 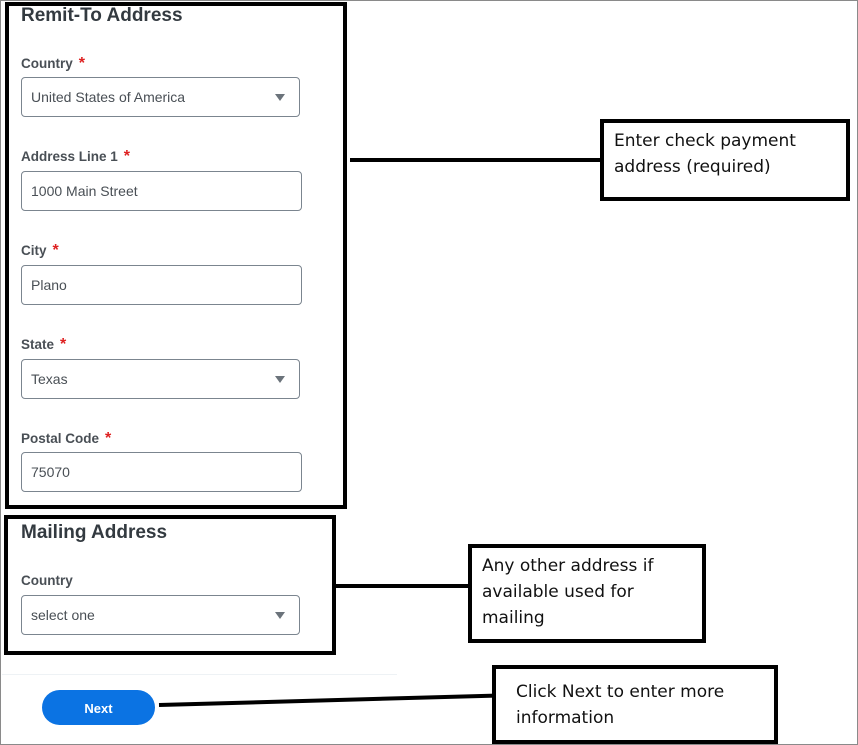 I want to click on country-select: United States of America, so click(x=160, y=97).